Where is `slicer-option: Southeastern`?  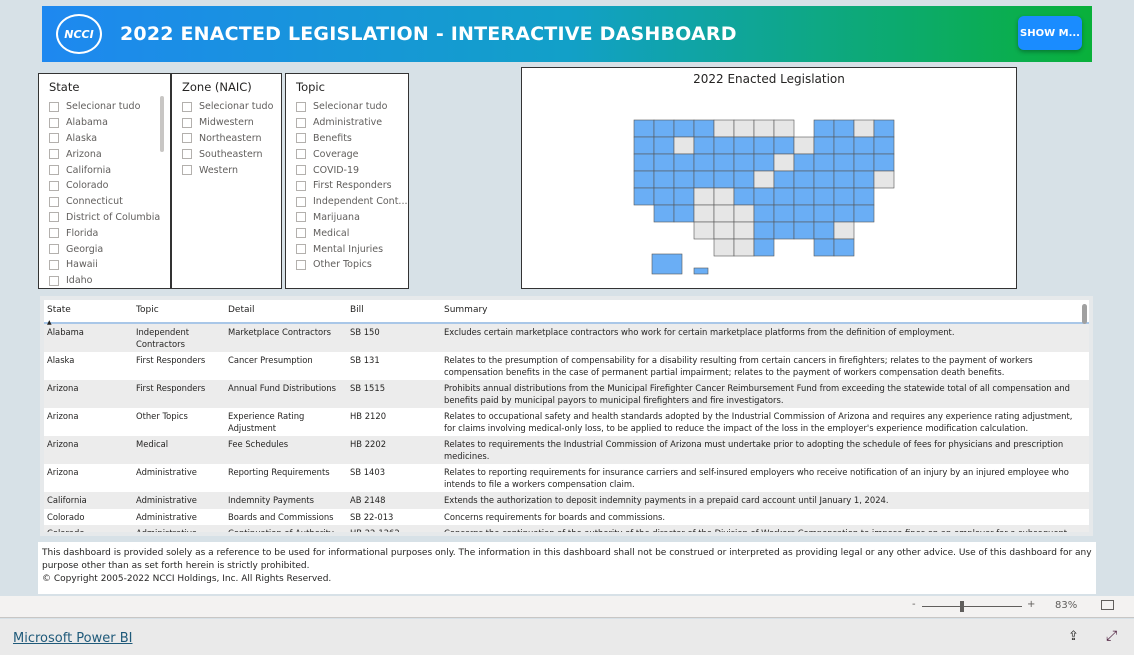
slicer-option: Southeastern is located at coordinates (231, 154).